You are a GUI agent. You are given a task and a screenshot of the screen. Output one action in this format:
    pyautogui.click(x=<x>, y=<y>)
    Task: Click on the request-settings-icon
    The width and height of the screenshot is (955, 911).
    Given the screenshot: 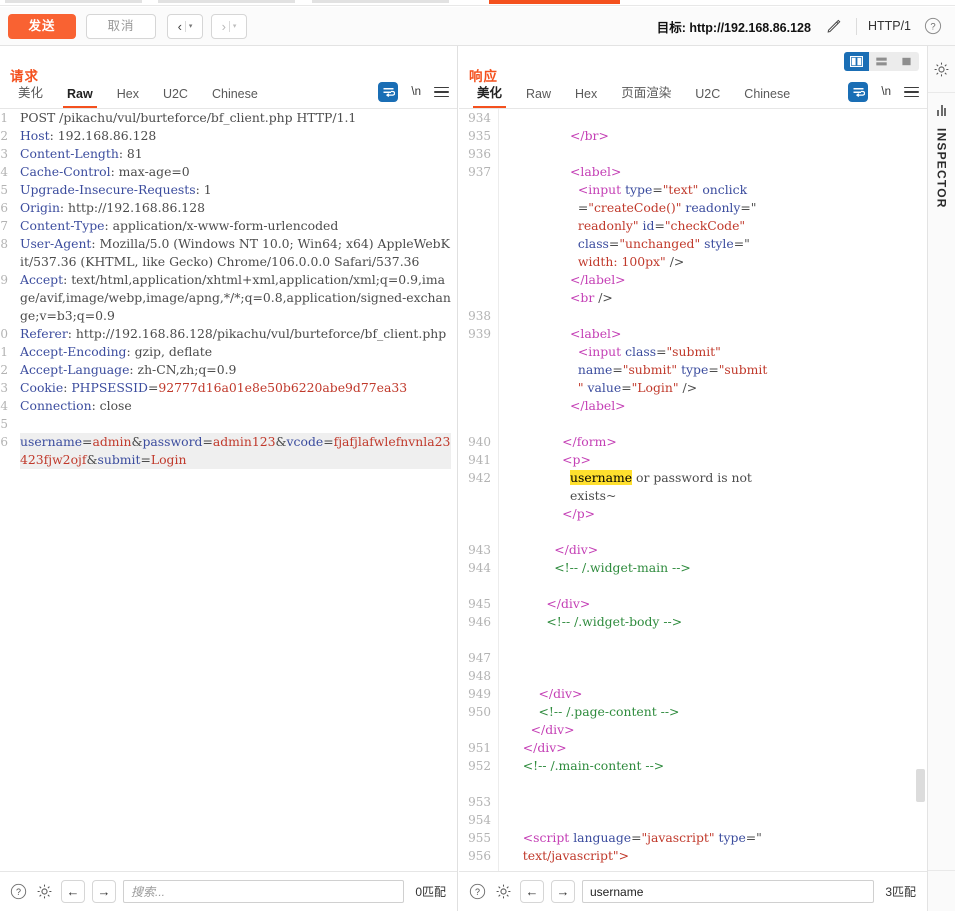 What is the action you would take?
    pyautogui.click(x=44, y=891)
    